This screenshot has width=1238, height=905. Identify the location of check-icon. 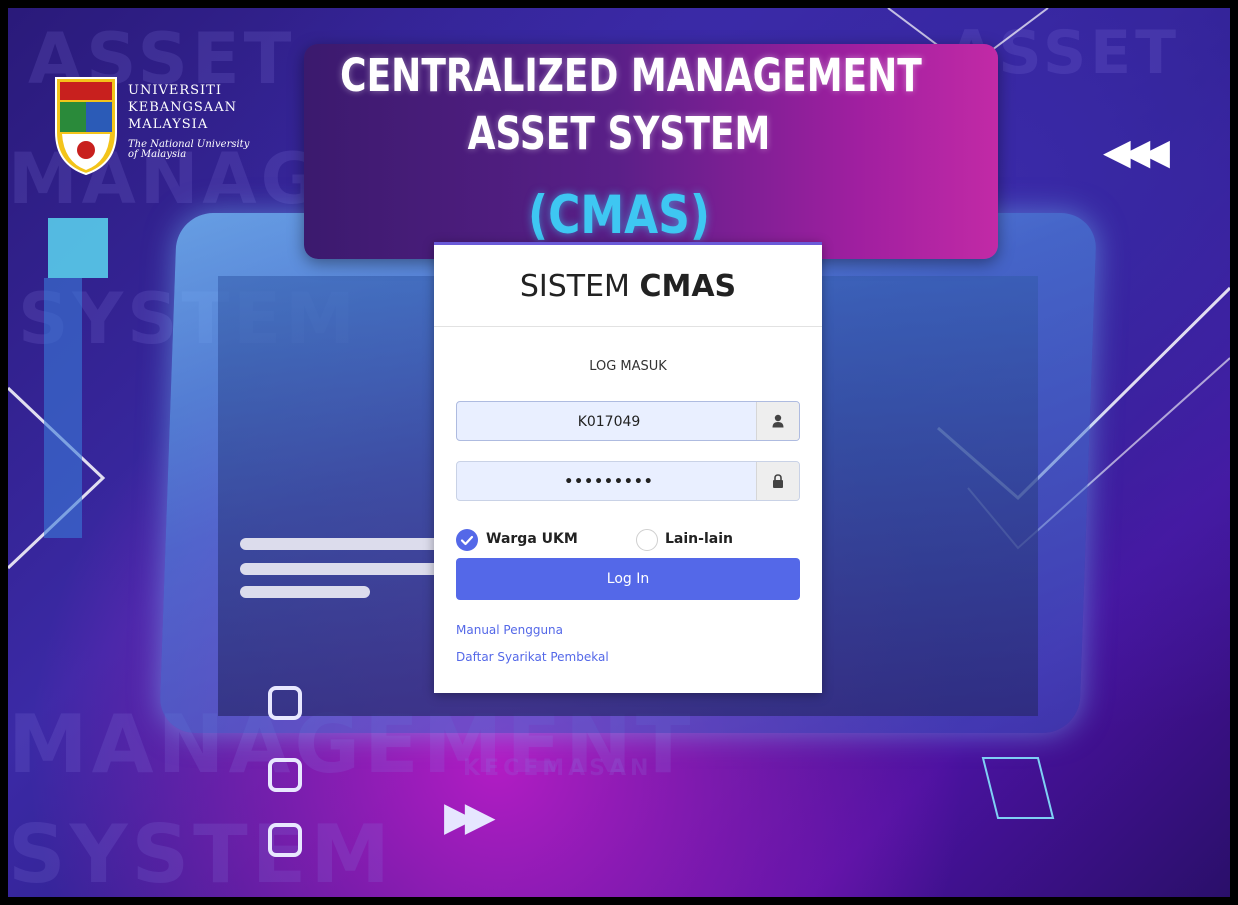
(467, 540).